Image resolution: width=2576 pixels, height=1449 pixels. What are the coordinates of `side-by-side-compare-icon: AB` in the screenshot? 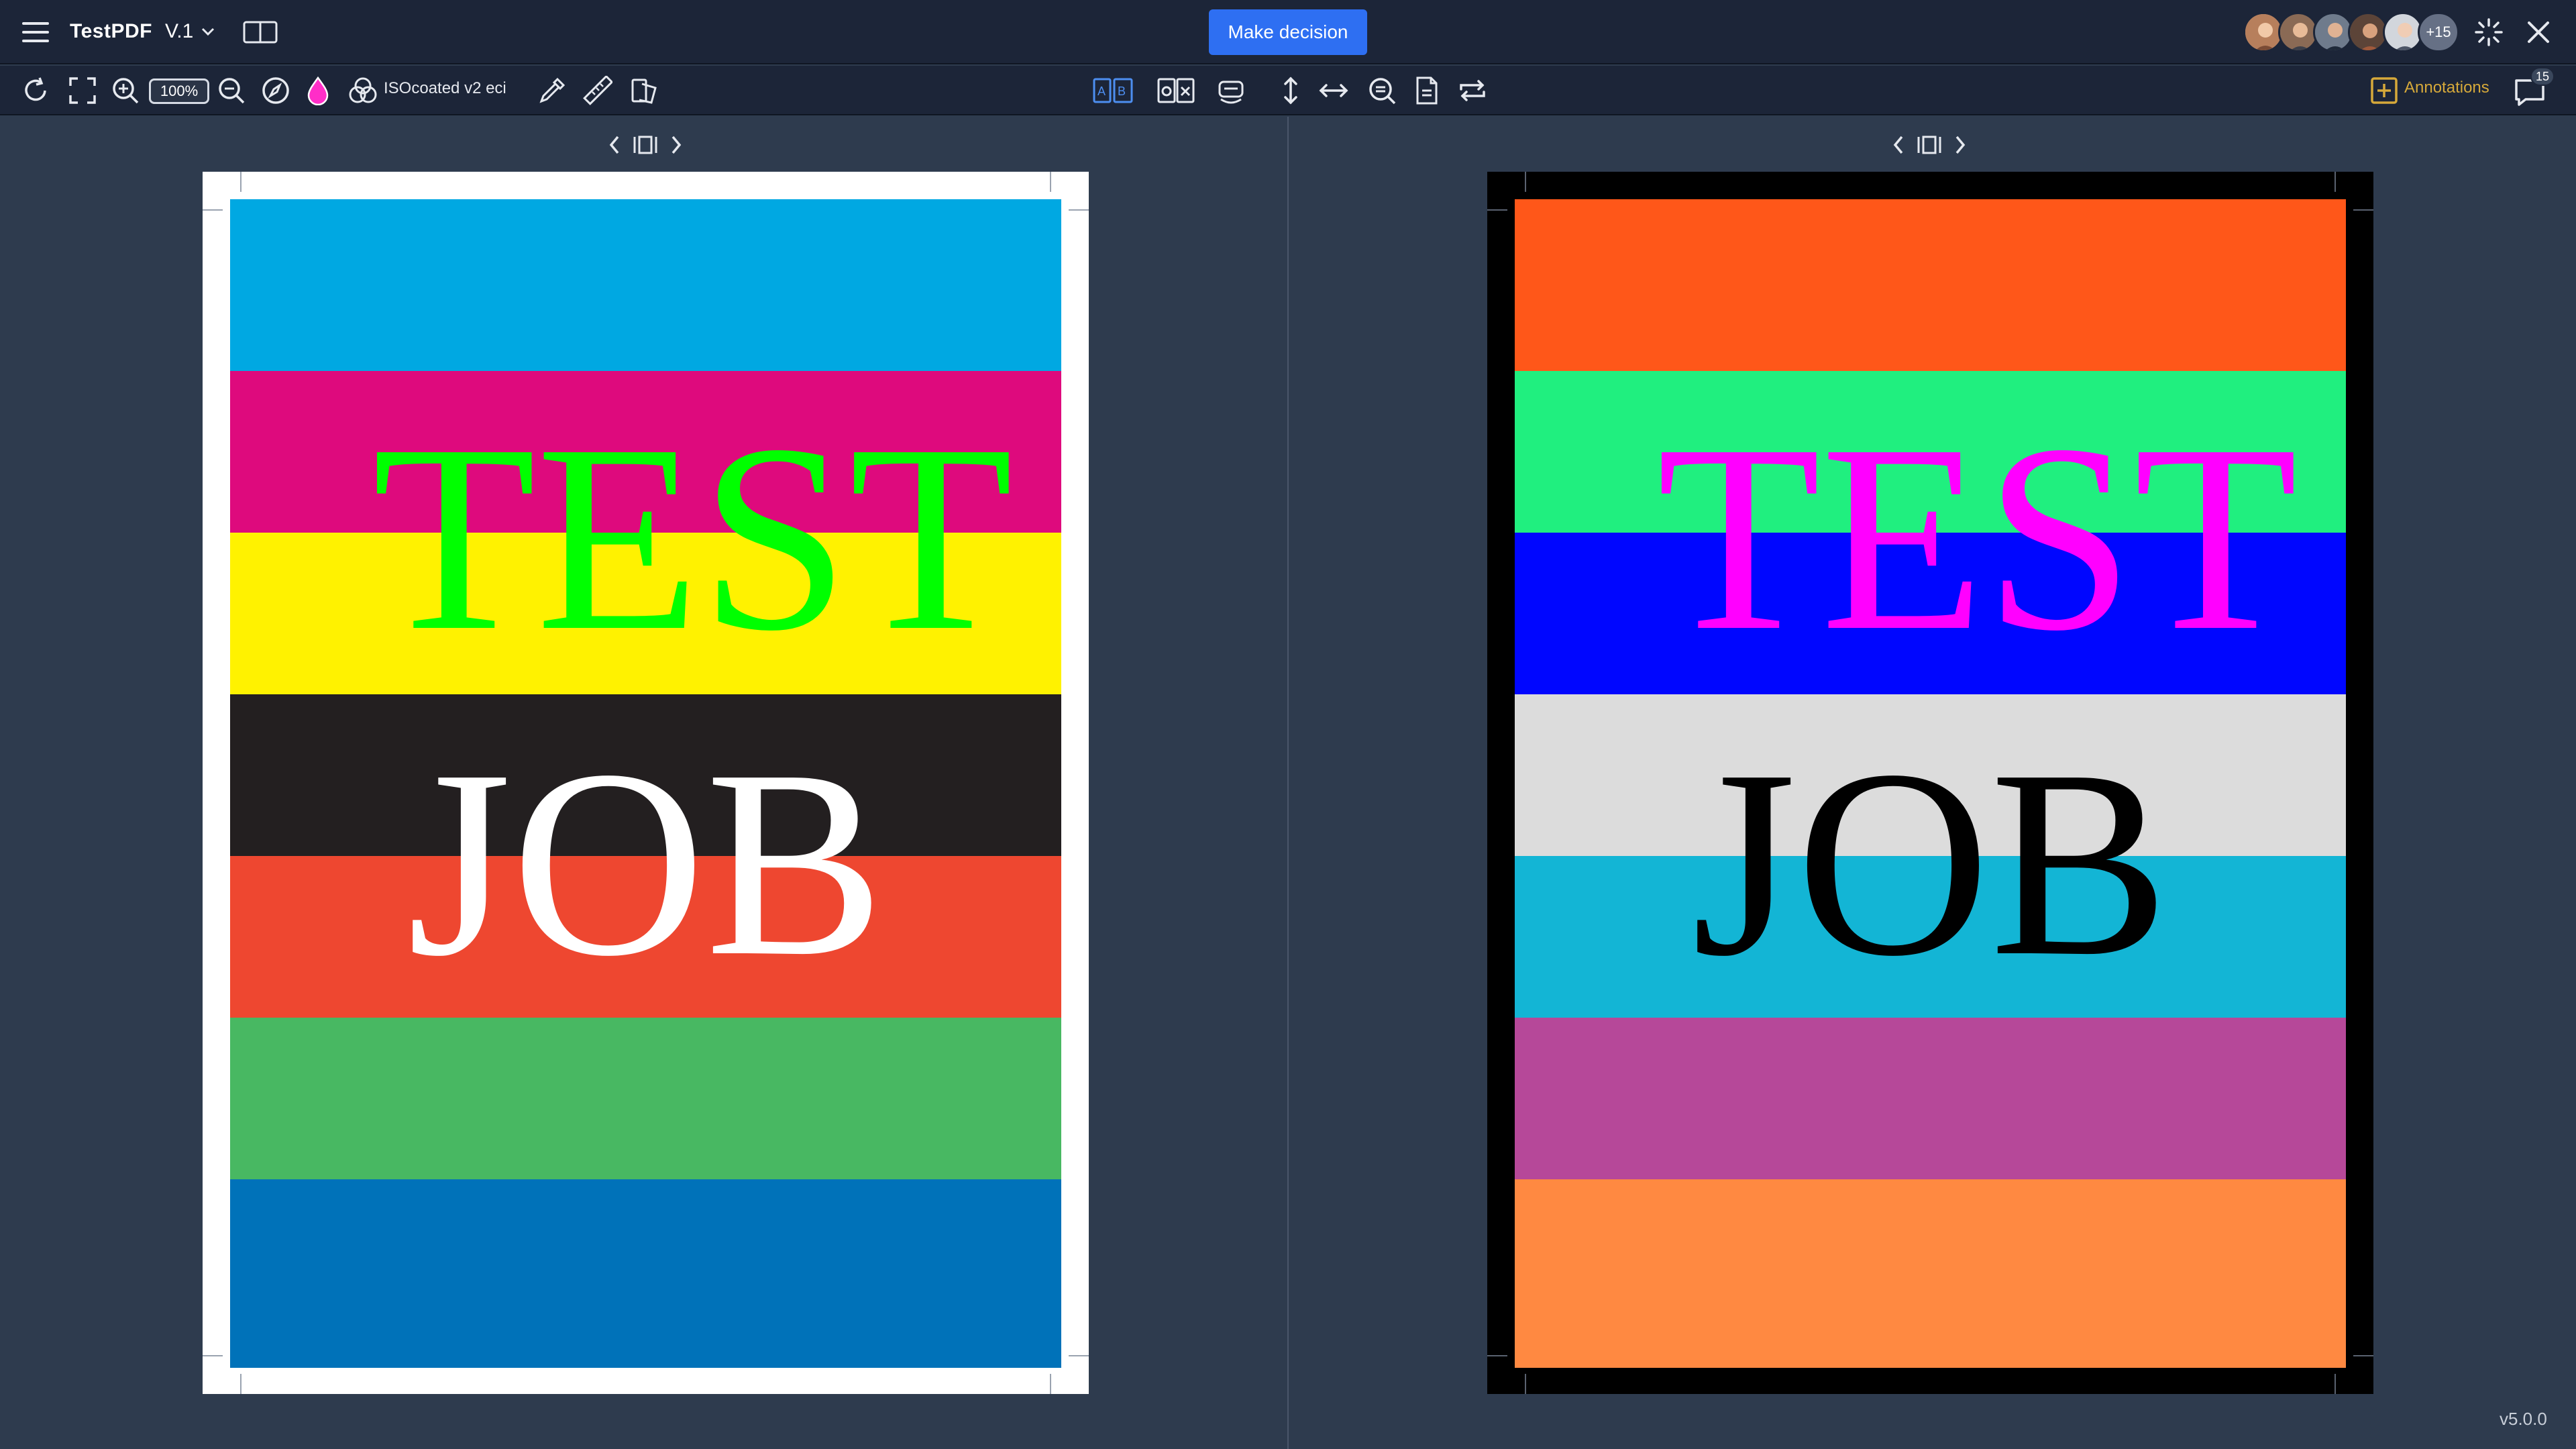 It's located at (1113, 90).